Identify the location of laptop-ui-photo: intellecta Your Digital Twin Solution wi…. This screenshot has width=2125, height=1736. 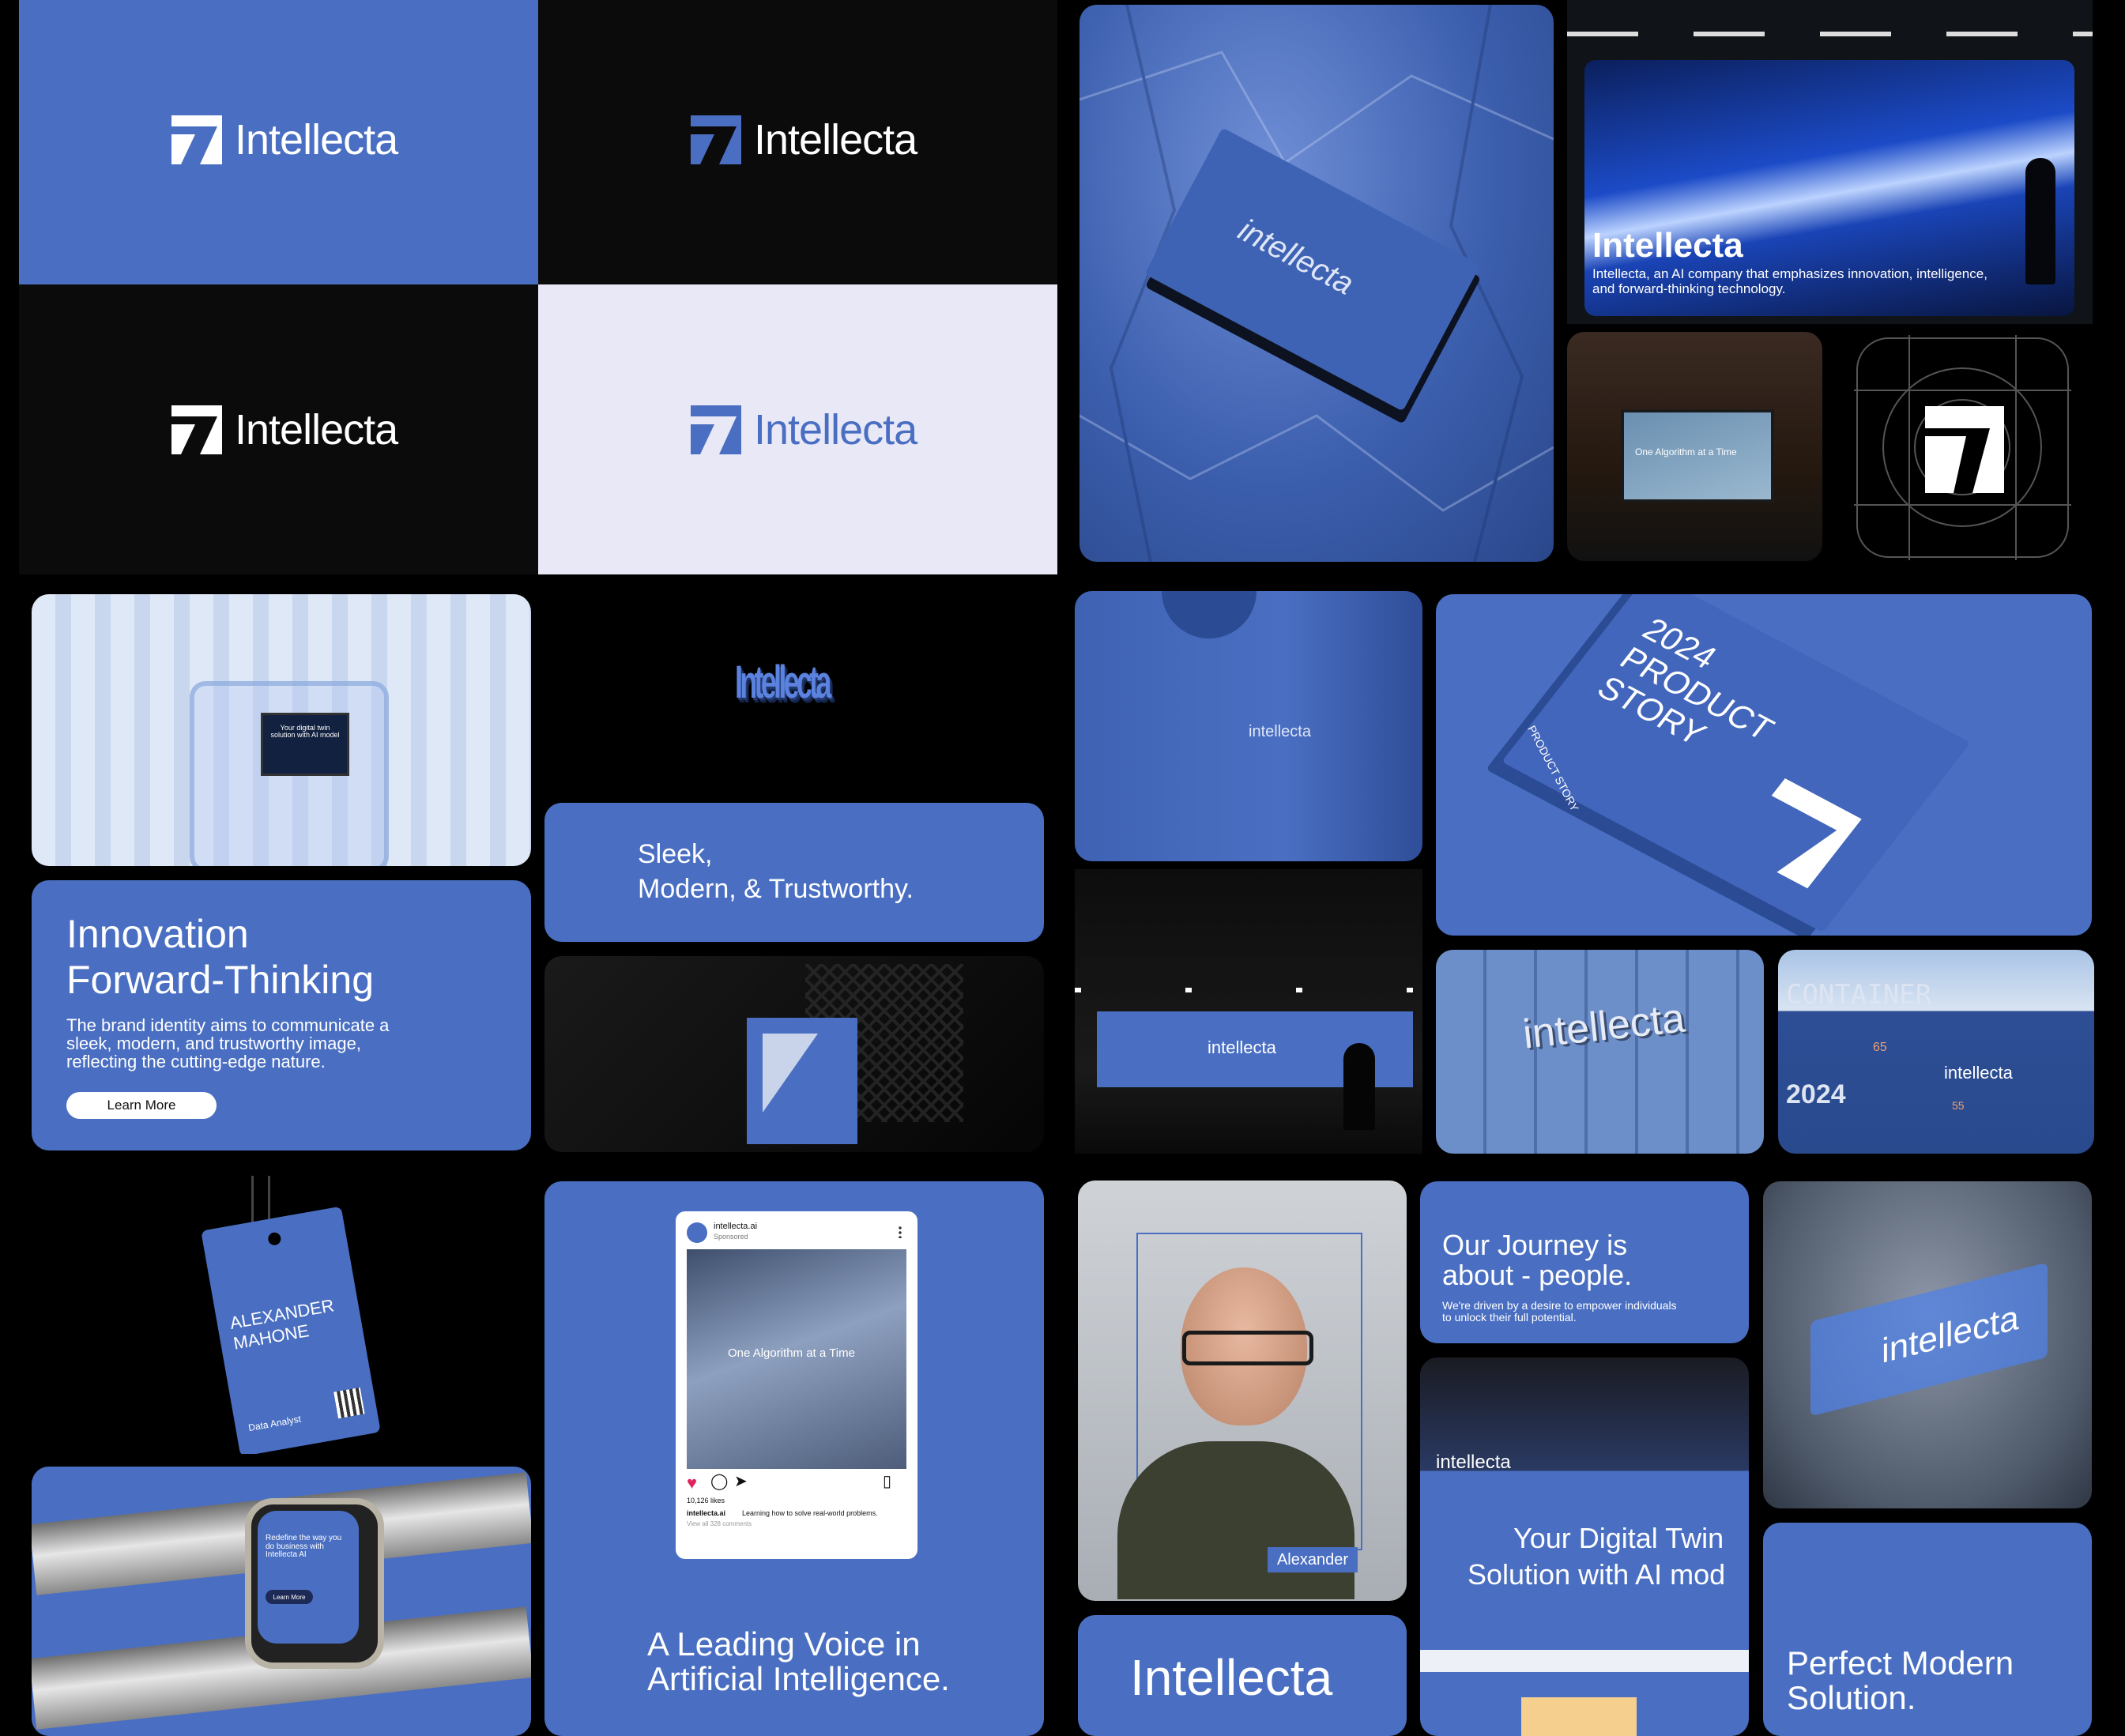
(1585, 1547).